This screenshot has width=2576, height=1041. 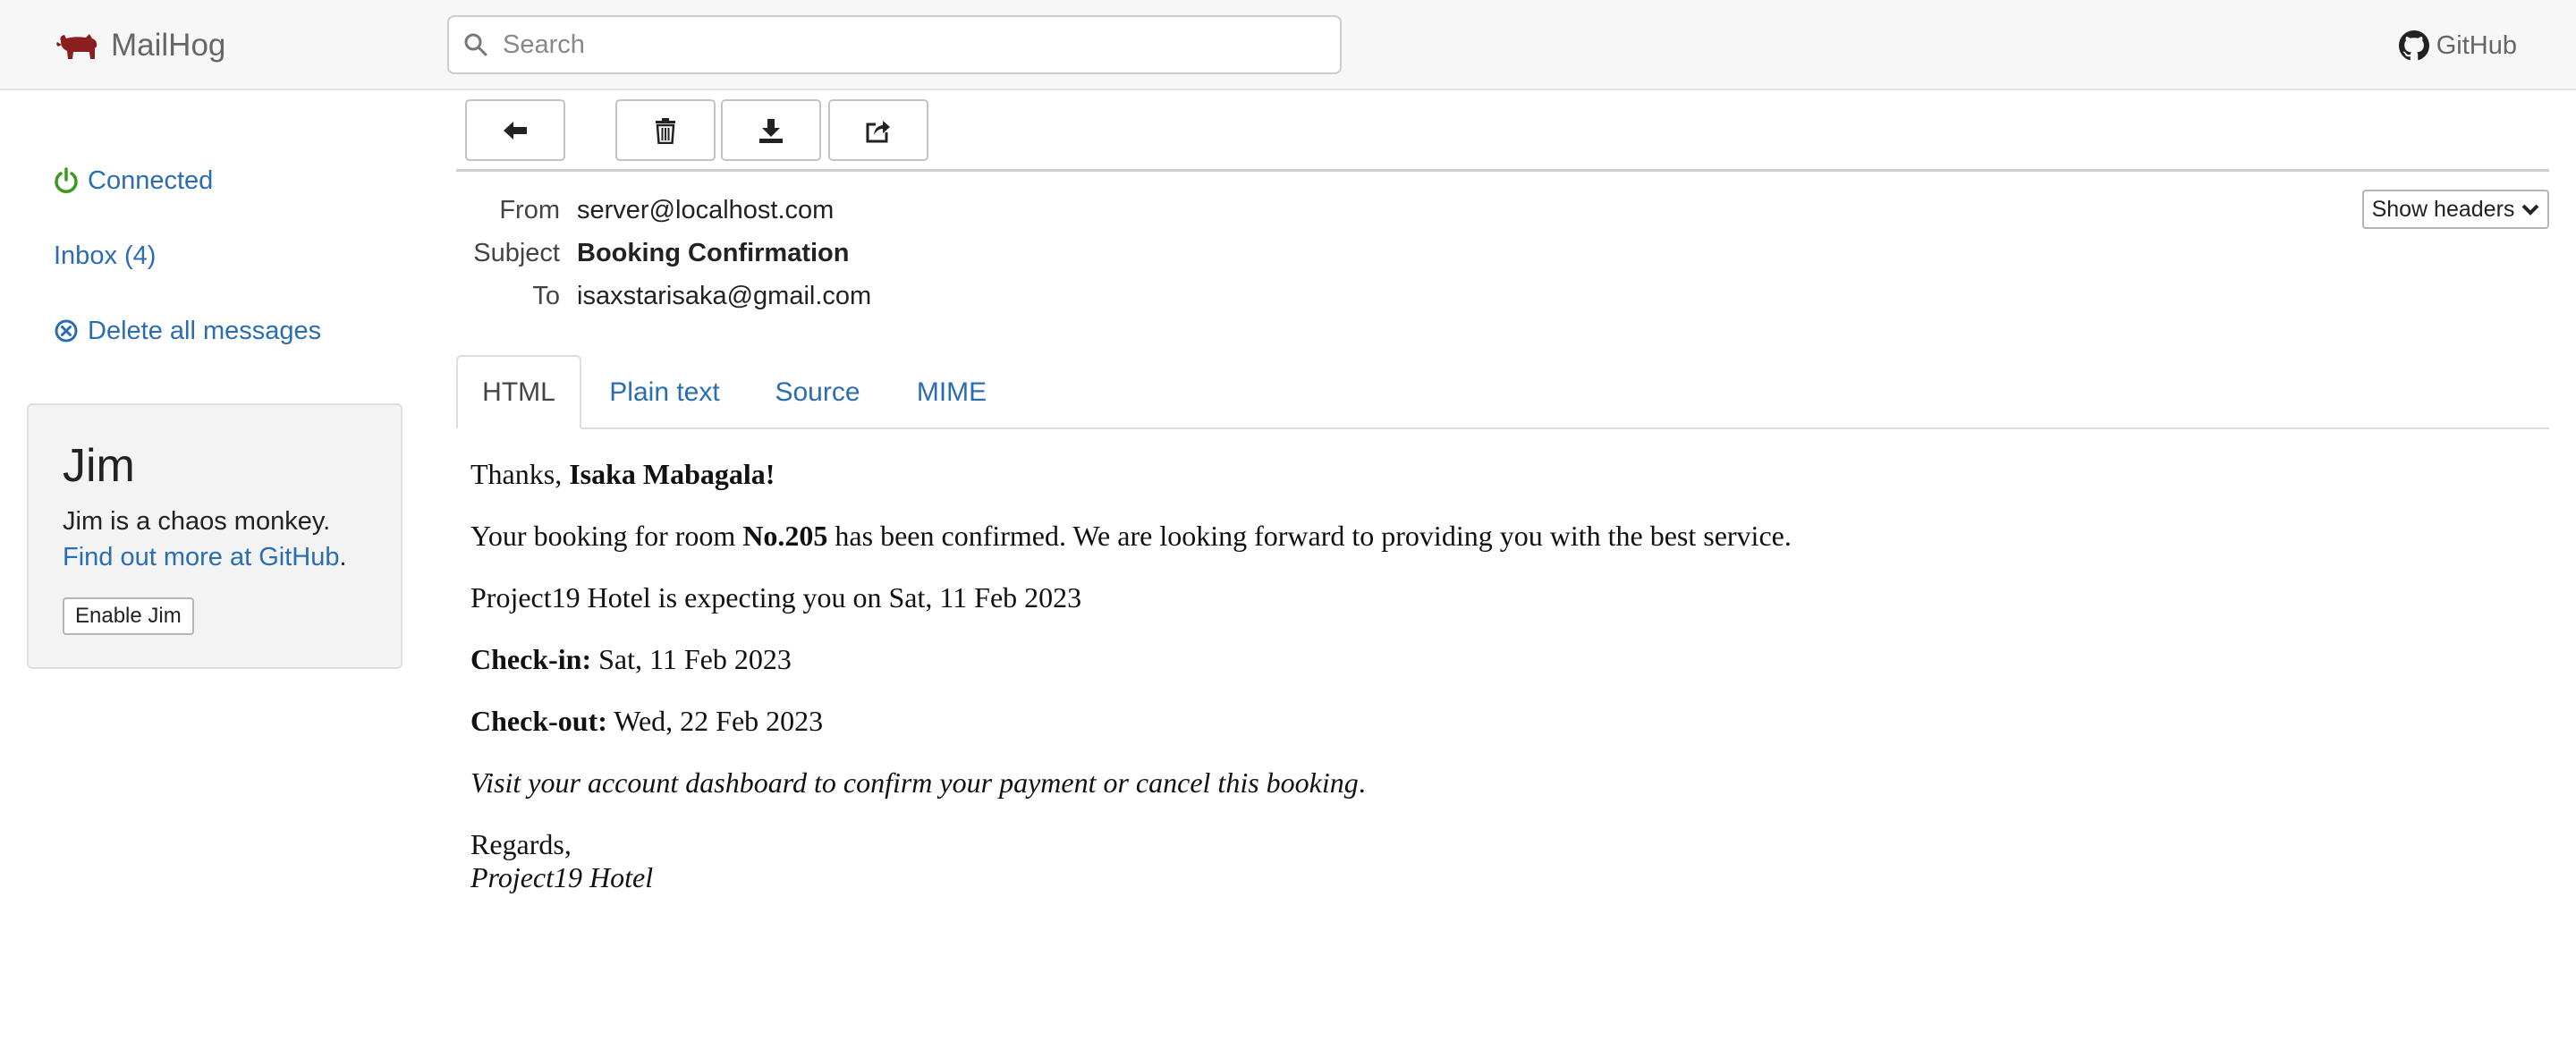 I want to click on download-icon, so click(x=771, y=130).